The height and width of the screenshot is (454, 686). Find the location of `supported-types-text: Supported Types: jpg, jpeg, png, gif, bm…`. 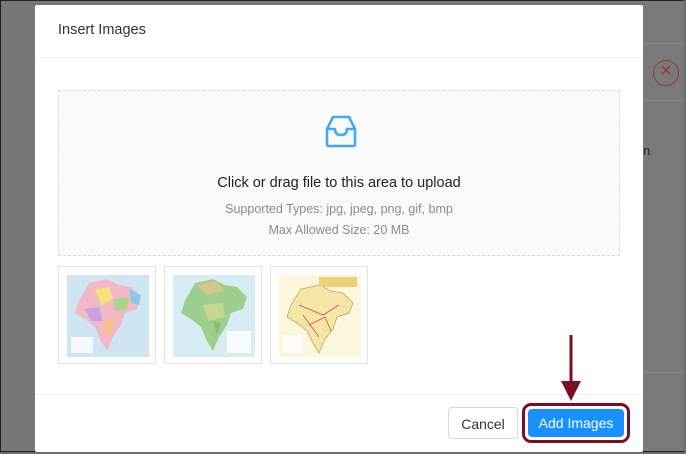

supported-types-text: Supported Types: jpg, jpeg, png, gif, bm… is located at coordinates (339, 209).